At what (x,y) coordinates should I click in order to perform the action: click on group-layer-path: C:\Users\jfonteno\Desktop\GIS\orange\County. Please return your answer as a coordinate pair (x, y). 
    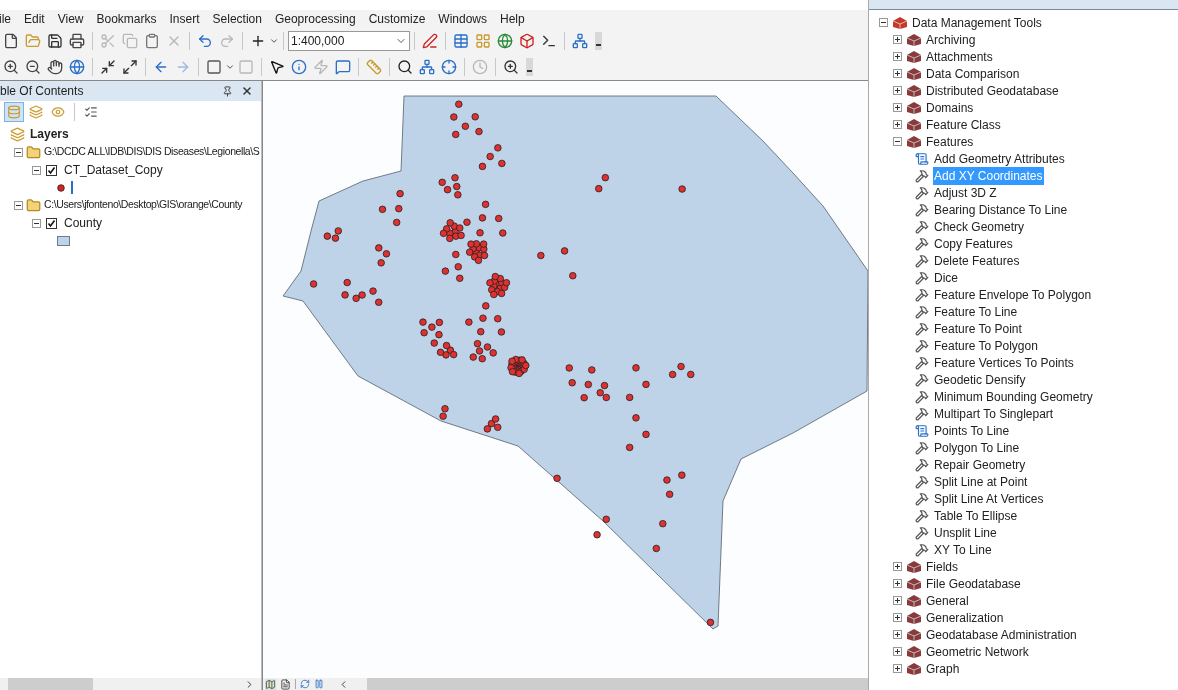
    Looking at the image, I should click on (143, 205).